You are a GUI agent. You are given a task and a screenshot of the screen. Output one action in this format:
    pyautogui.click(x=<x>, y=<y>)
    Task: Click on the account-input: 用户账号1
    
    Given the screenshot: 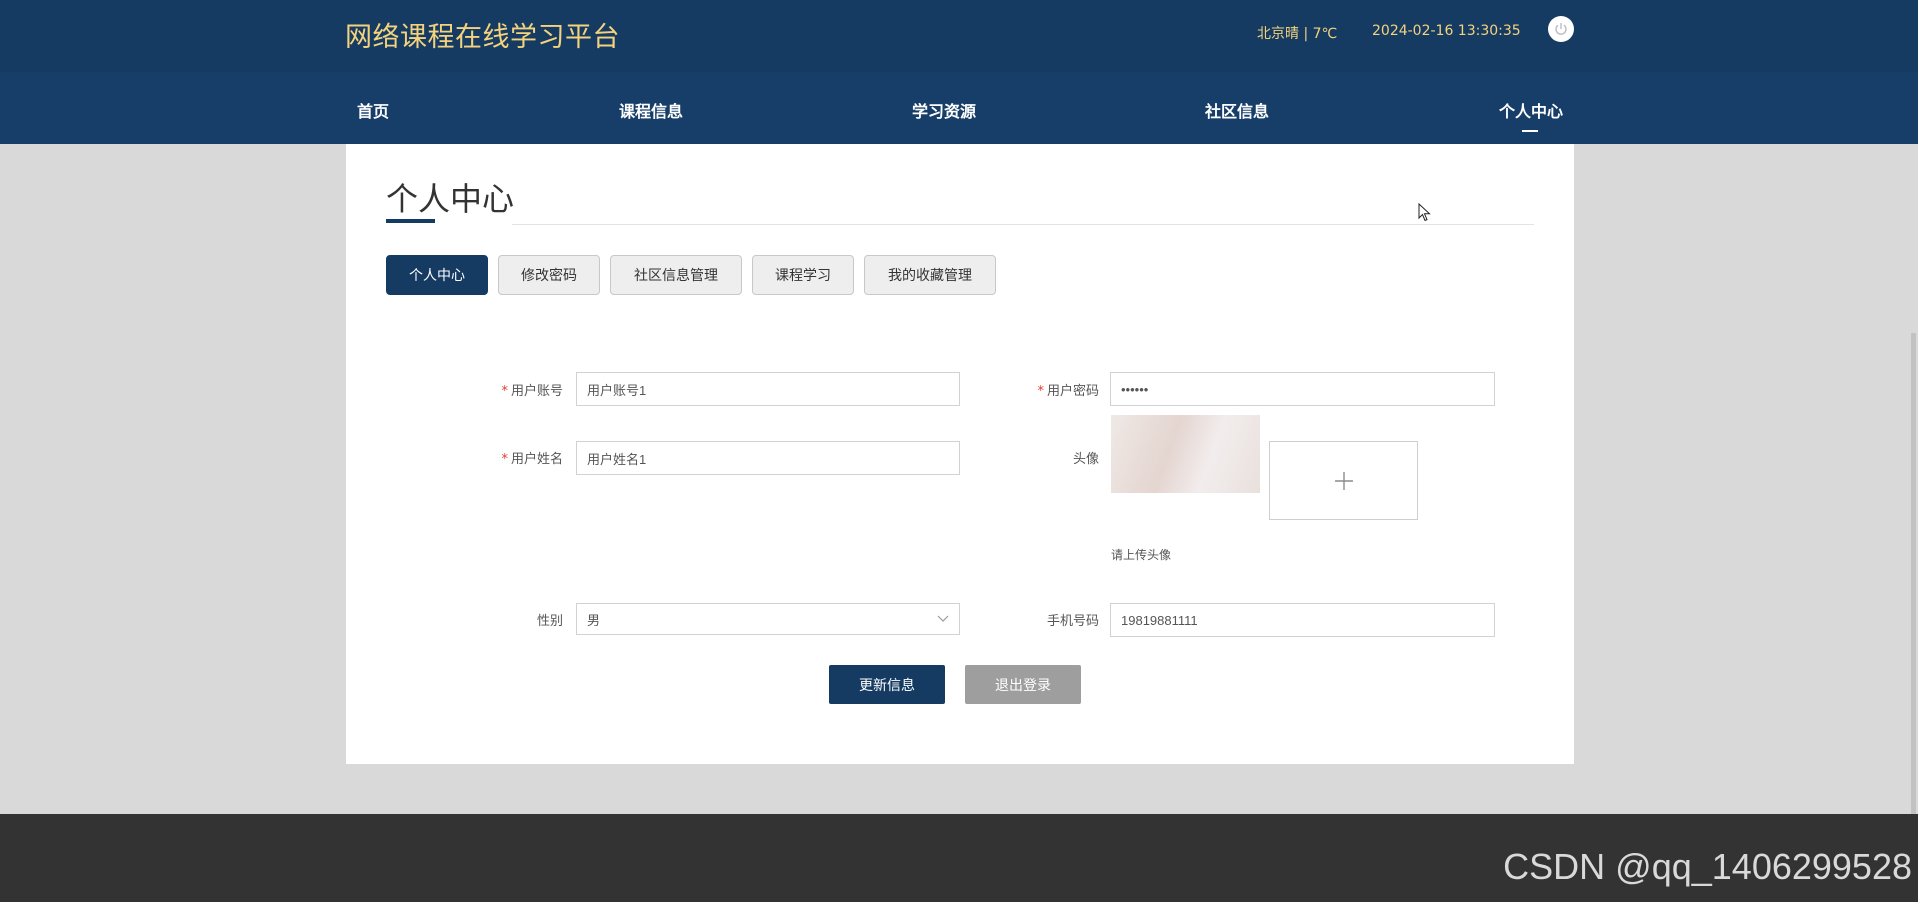 What is the action you would take?
    pyautogui.click(x=768, y=389)
    